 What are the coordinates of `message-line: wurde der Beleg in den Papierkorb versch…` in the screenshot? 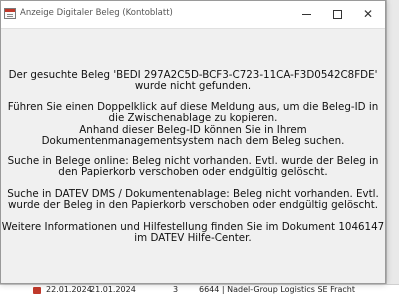 It's located at (193, 205).